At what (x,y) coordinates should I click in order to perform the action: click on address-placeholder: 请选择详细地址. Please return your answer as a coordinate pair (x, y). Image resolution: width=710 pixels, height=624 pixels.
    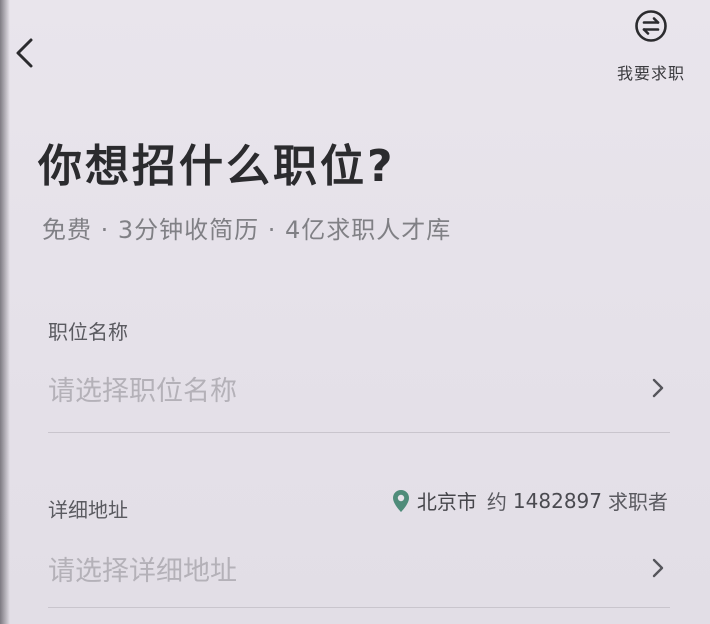
    Looking at the image, I should click on (142, 571).